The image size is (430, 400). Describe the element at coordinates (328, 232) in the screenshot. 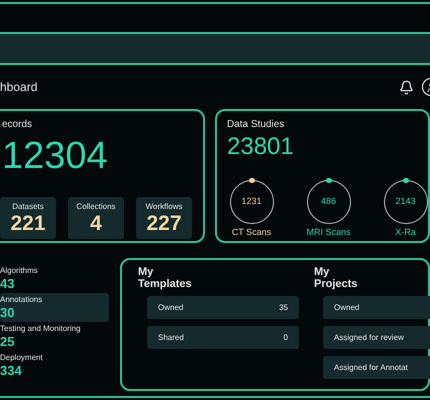

I see `scan-label: MRI Scans` at that location.